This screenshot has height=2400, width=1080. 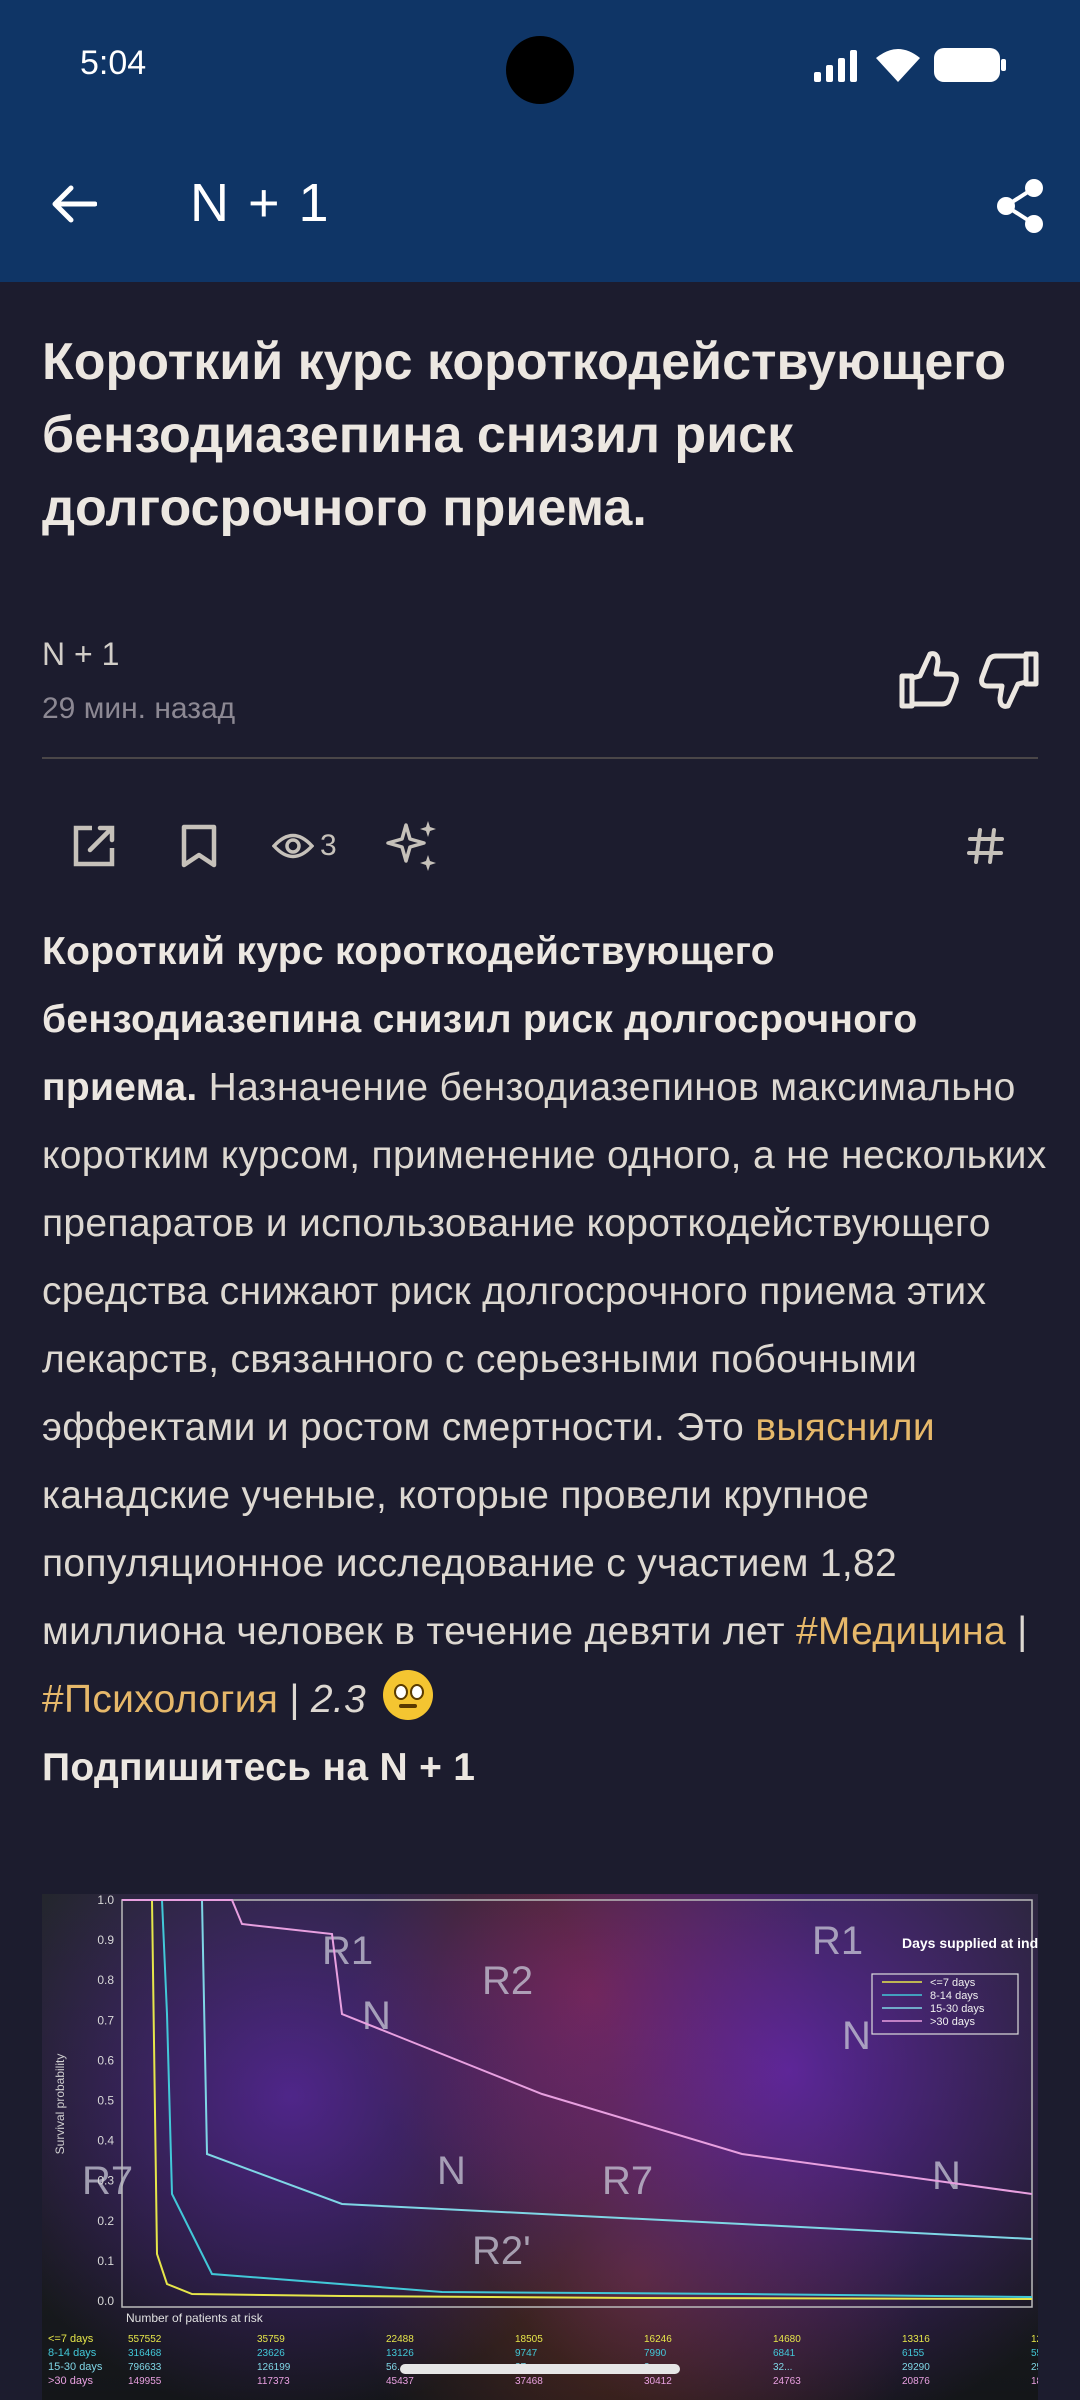 What do you see at coordinates (273, 2381) in the screenshot?
I see `risk-cell: 117373` at bounding box center [273, 2381].